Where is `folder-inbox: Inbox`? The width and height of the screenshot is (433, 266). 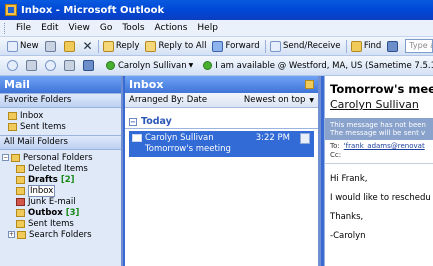 folder-inbox: Inbox is located at coordinates (68, 190).